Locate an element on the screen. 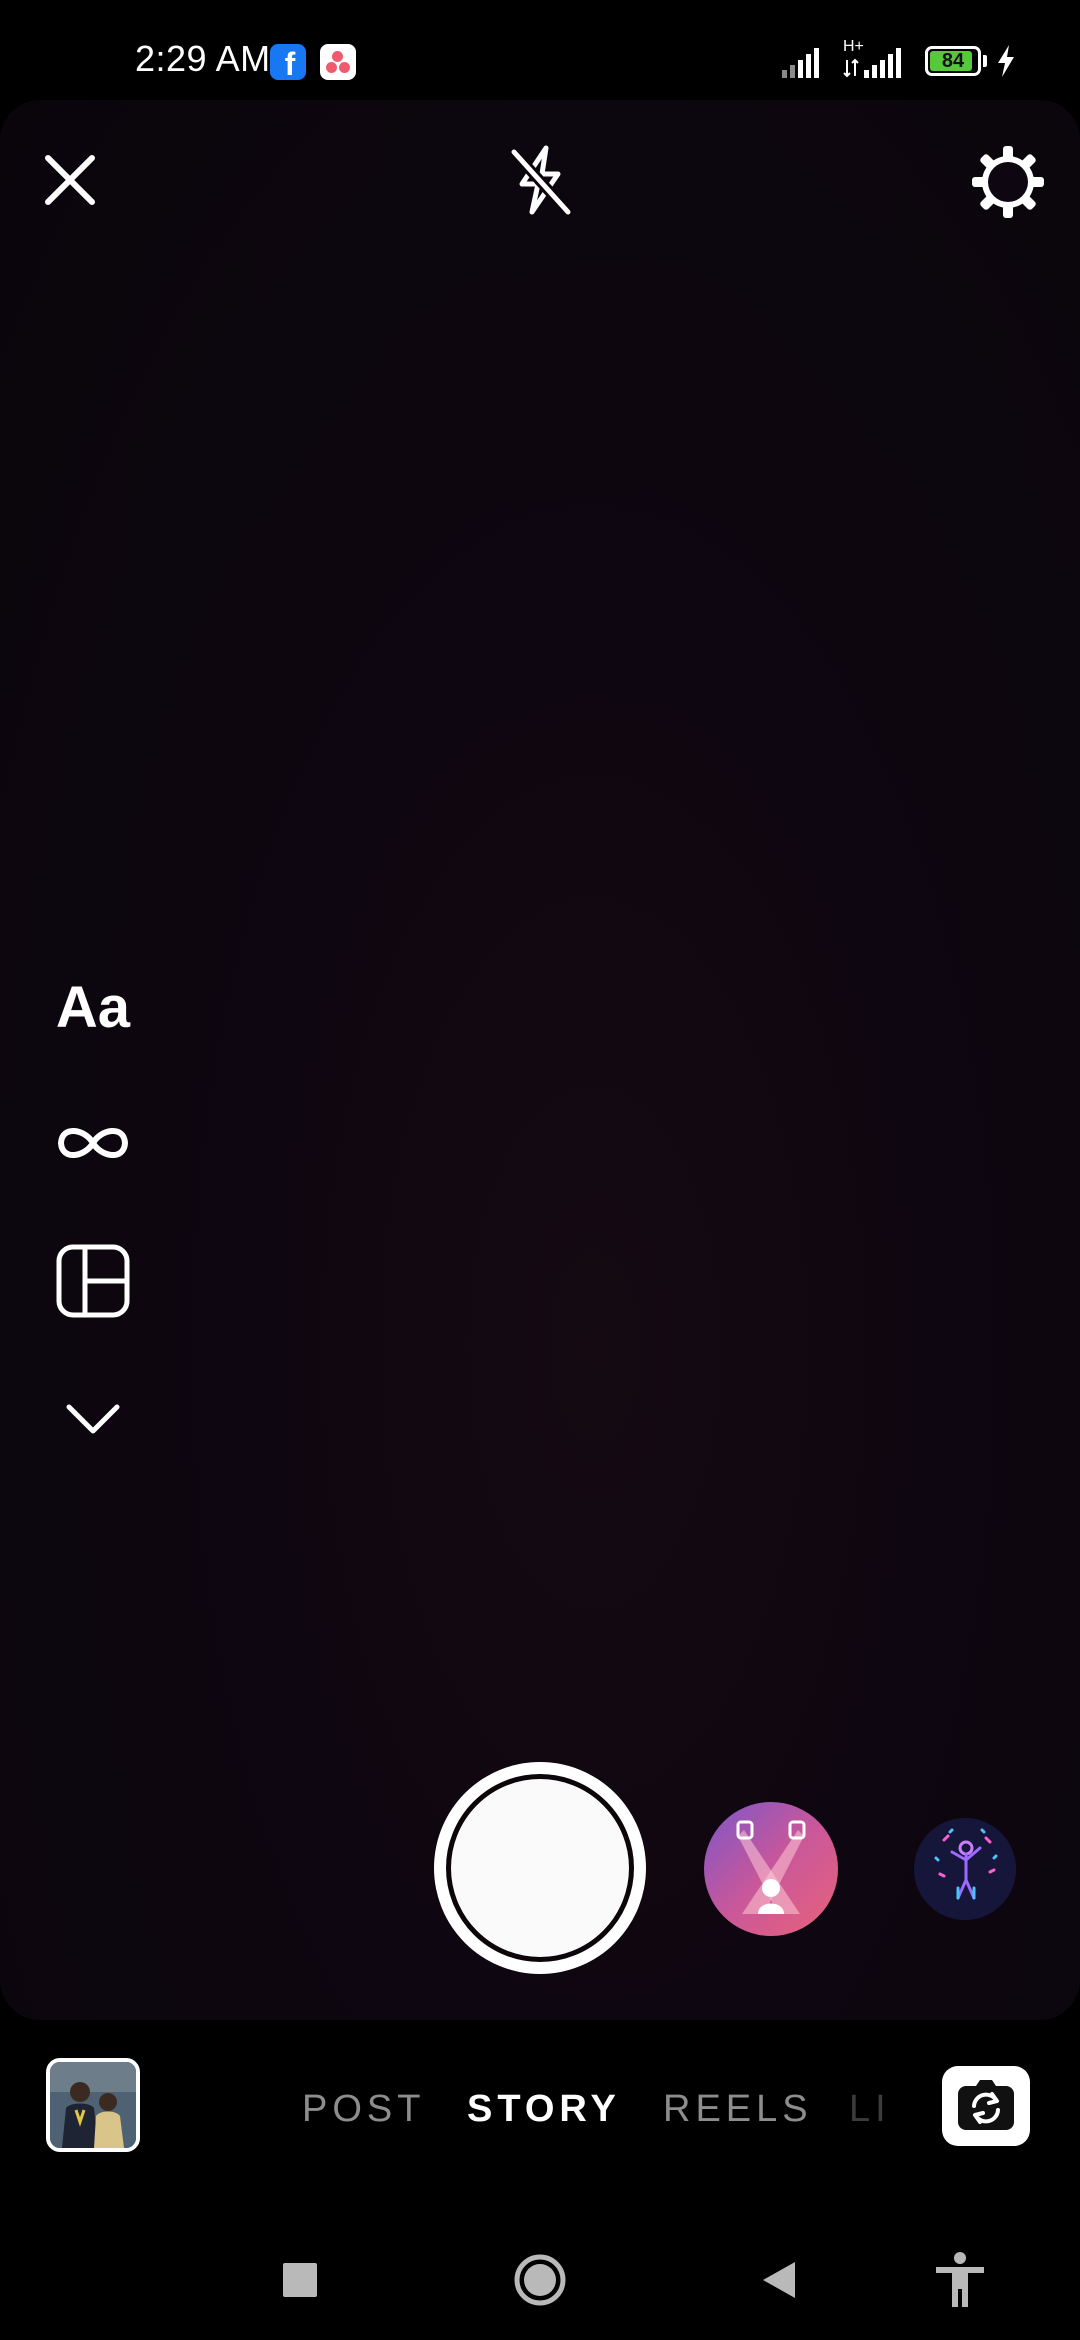 Image resolution: width=1080 pixels, height=2340 pixels. boomerang-icon is located at coordinates (93, 1143).